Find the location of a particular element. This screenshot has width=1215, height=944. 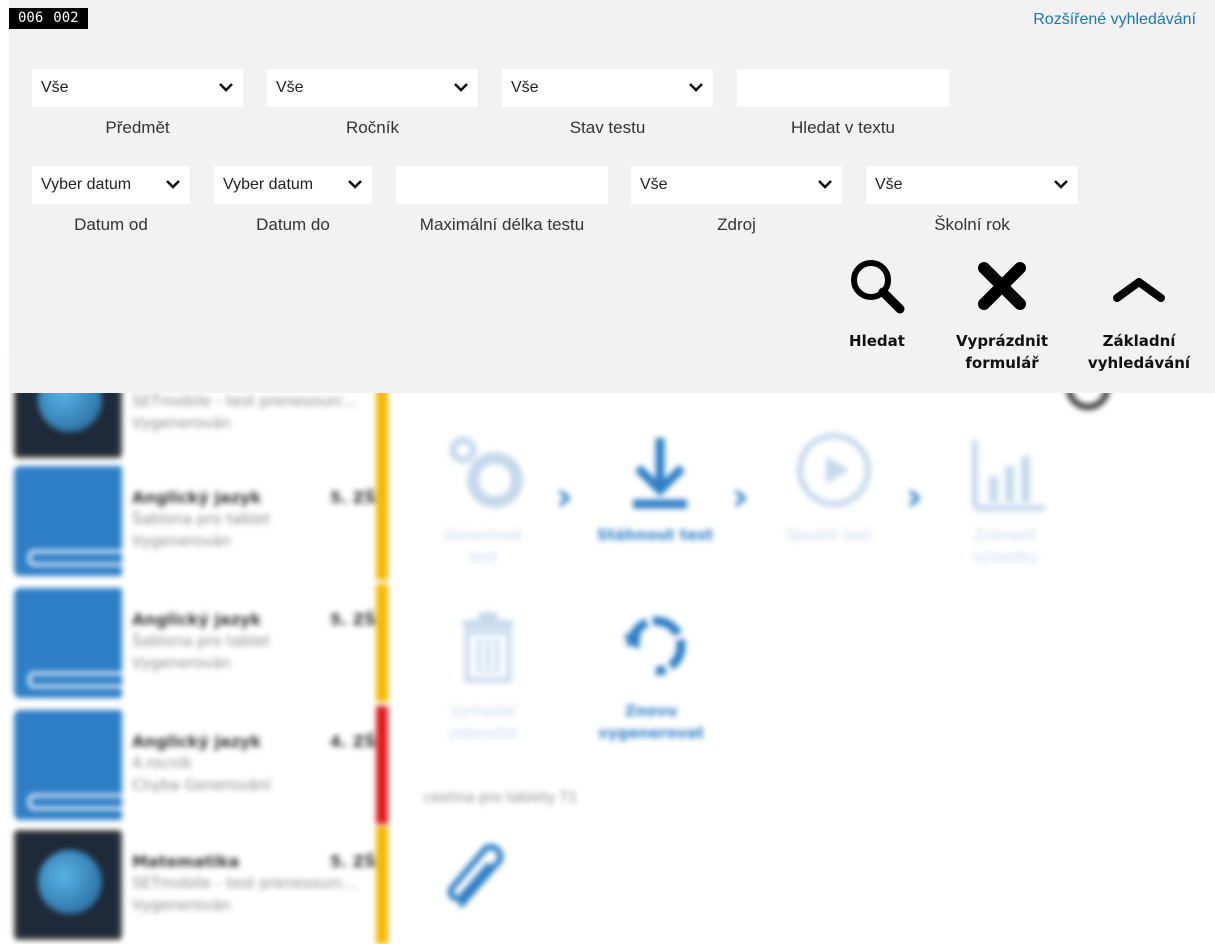

chevron-up-icon is located at coordinates (1139, 290).